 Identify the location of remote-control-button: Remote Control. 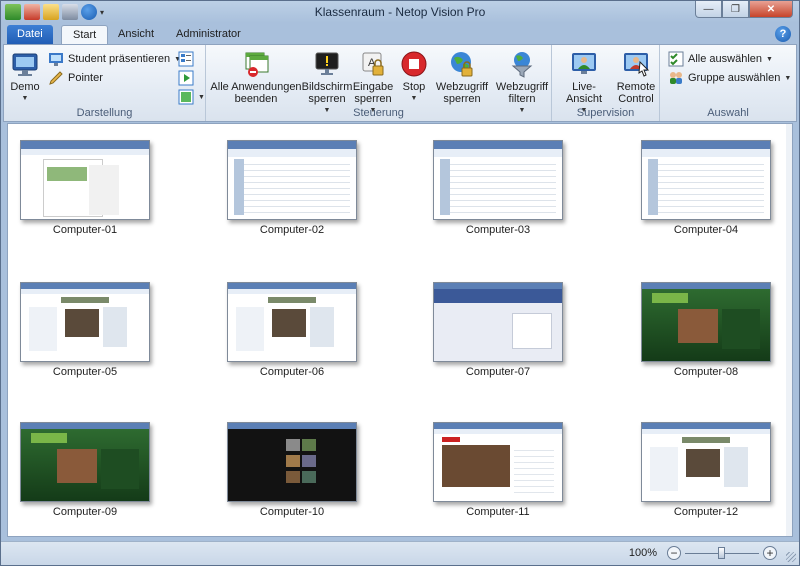
(636, 77).